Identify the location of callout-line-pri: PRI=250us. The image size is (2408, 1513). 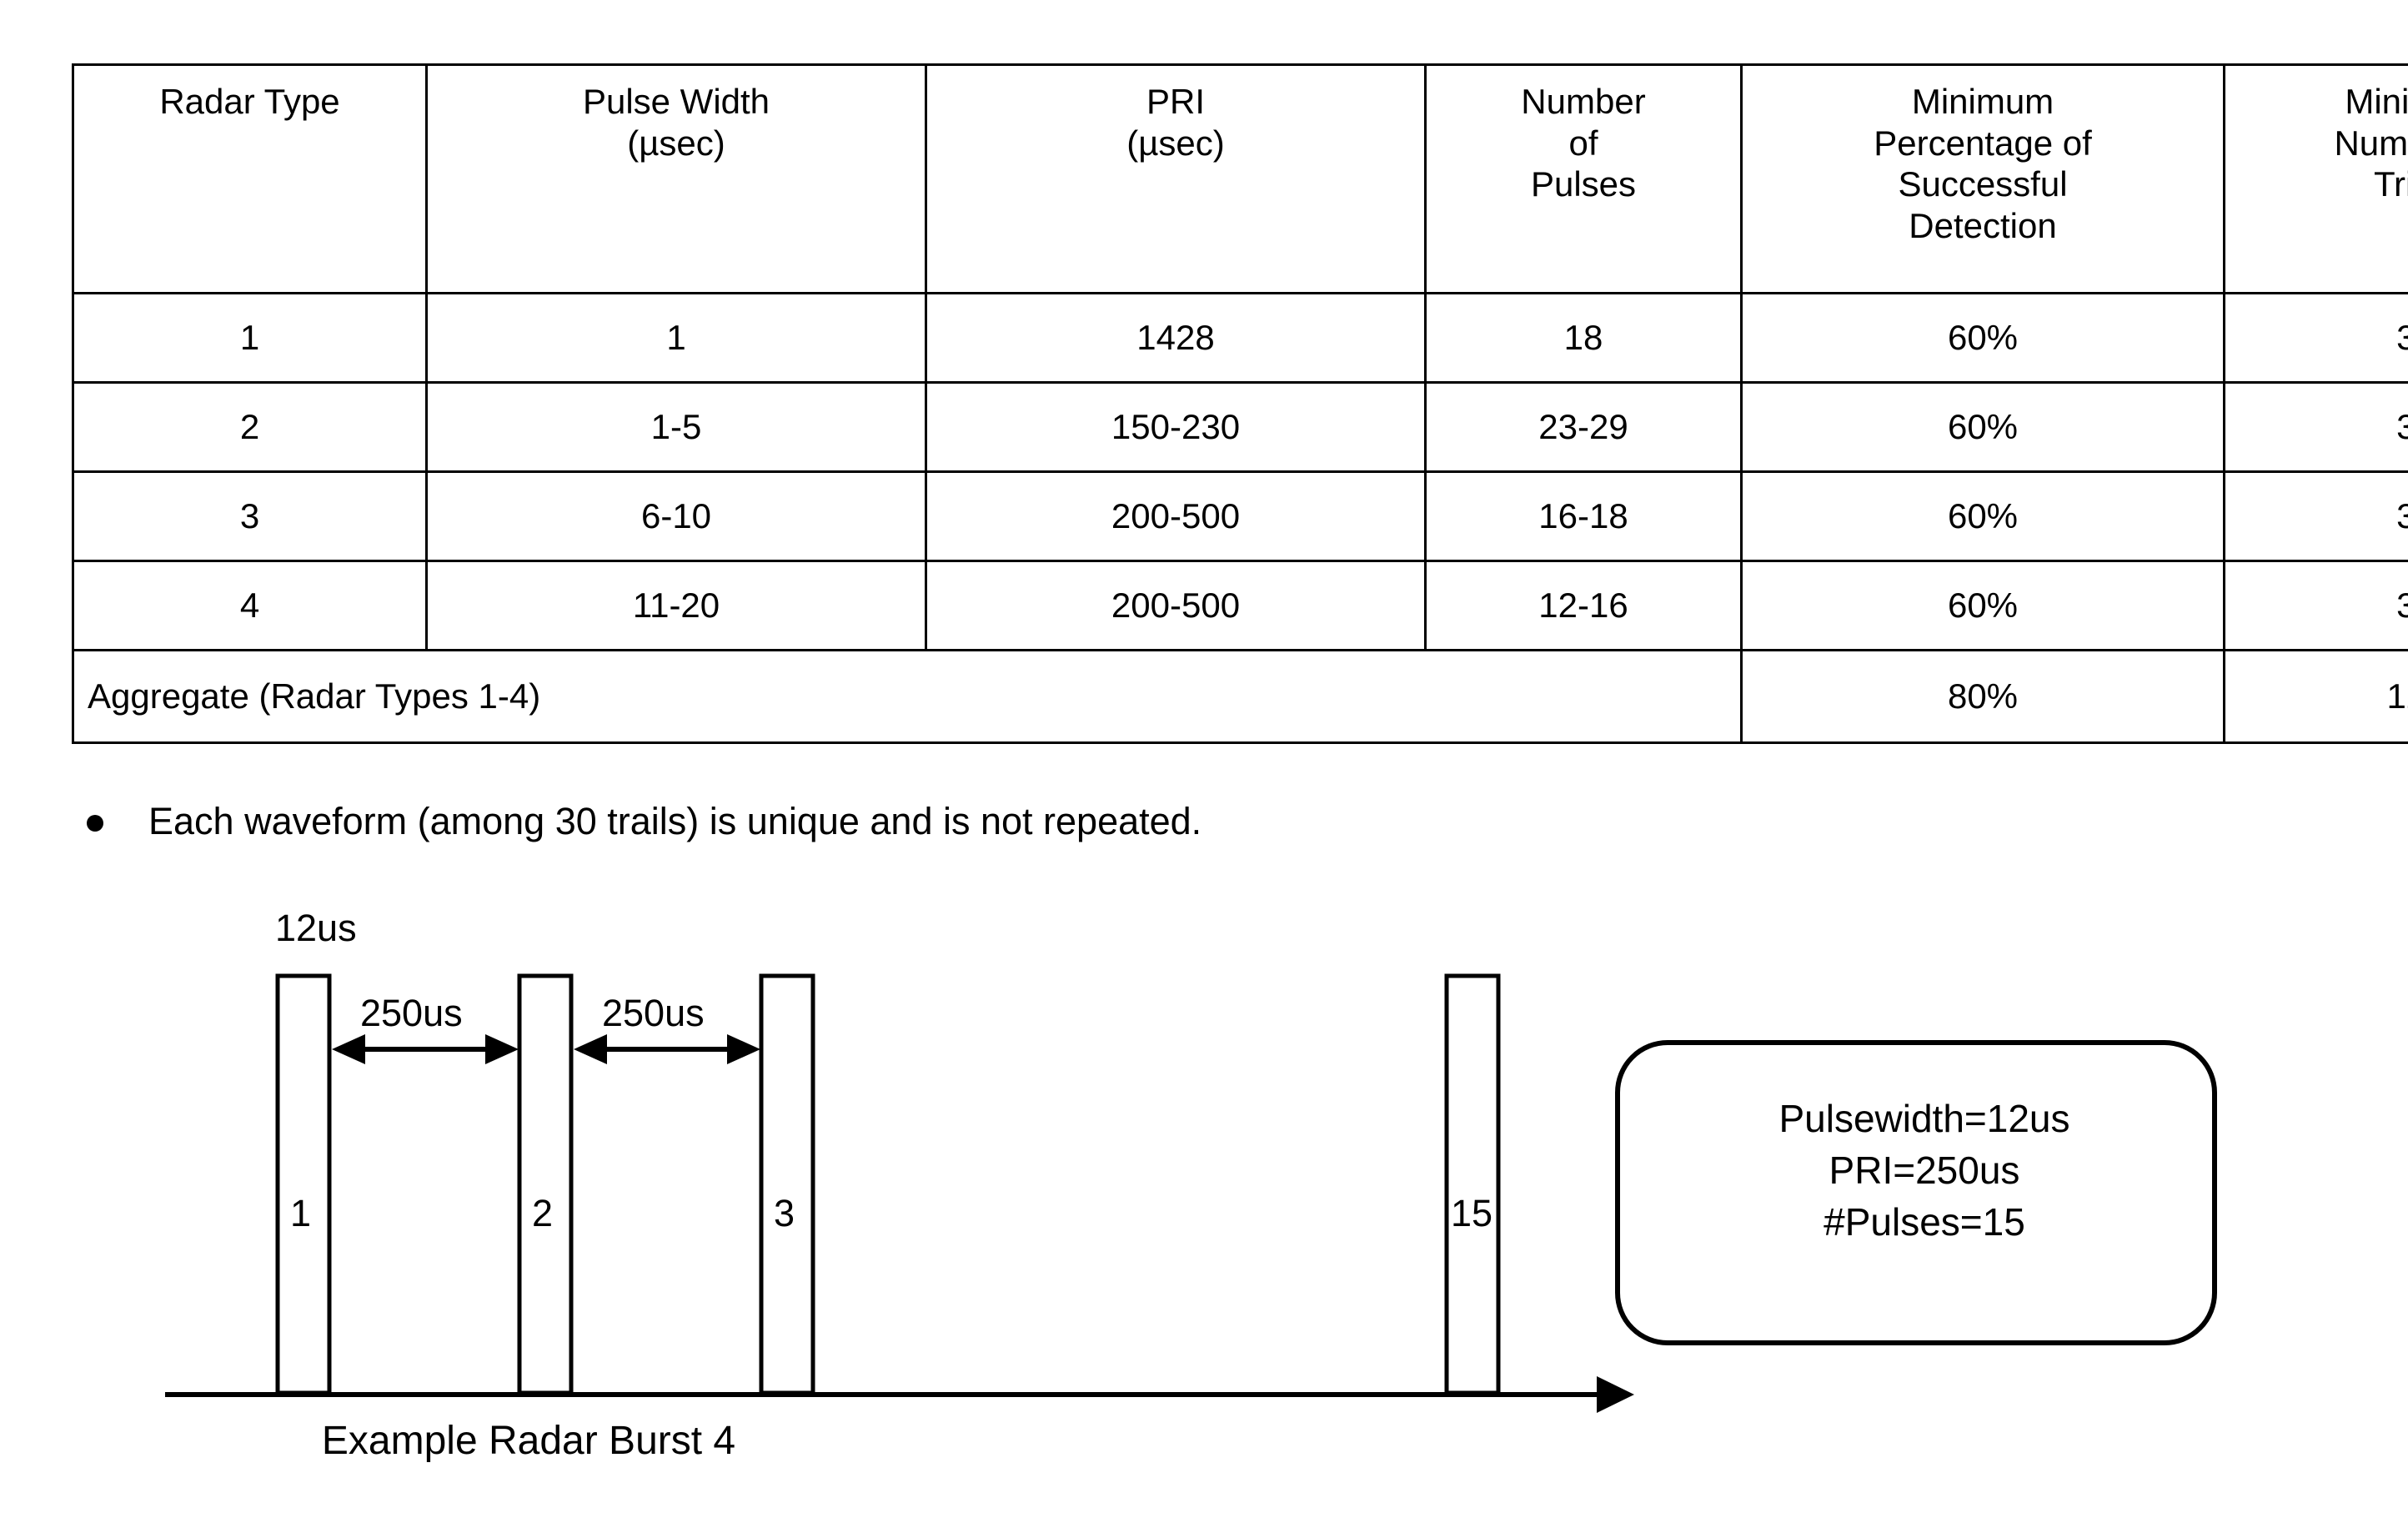
(1925, 1171).